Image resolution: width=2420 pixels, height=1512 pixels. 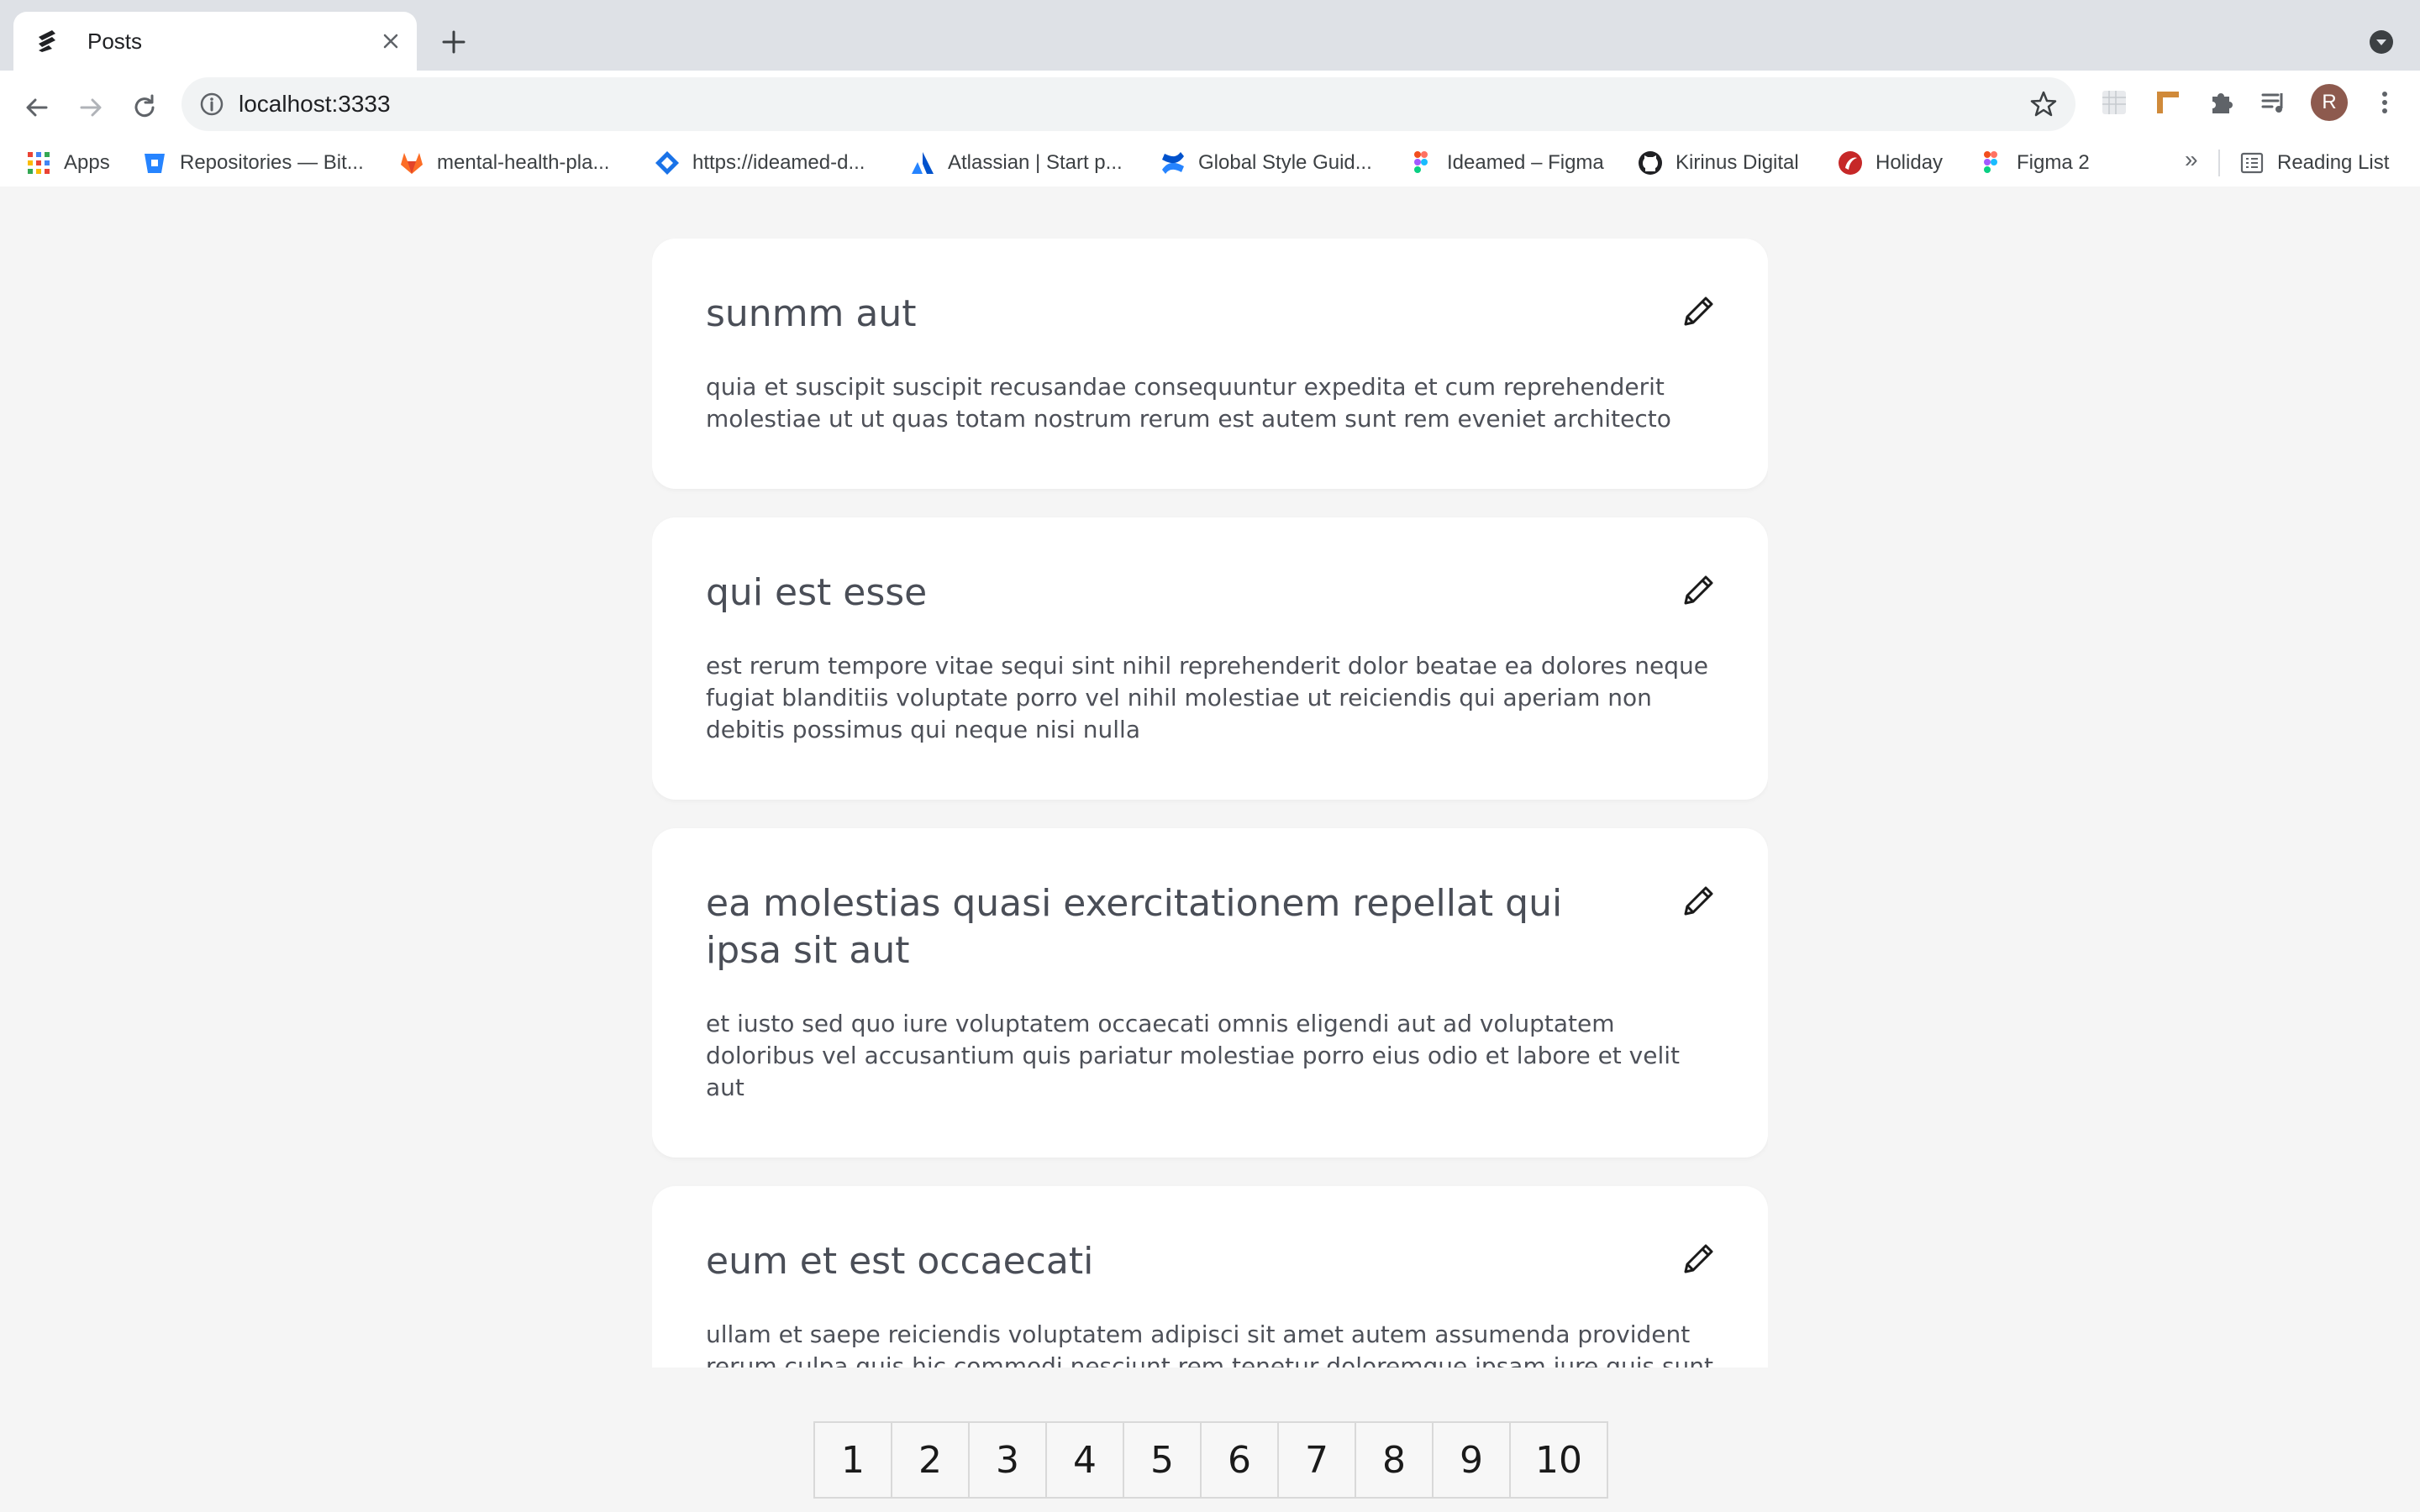 I want to click on menu-button, so click(x=2385, y=102).